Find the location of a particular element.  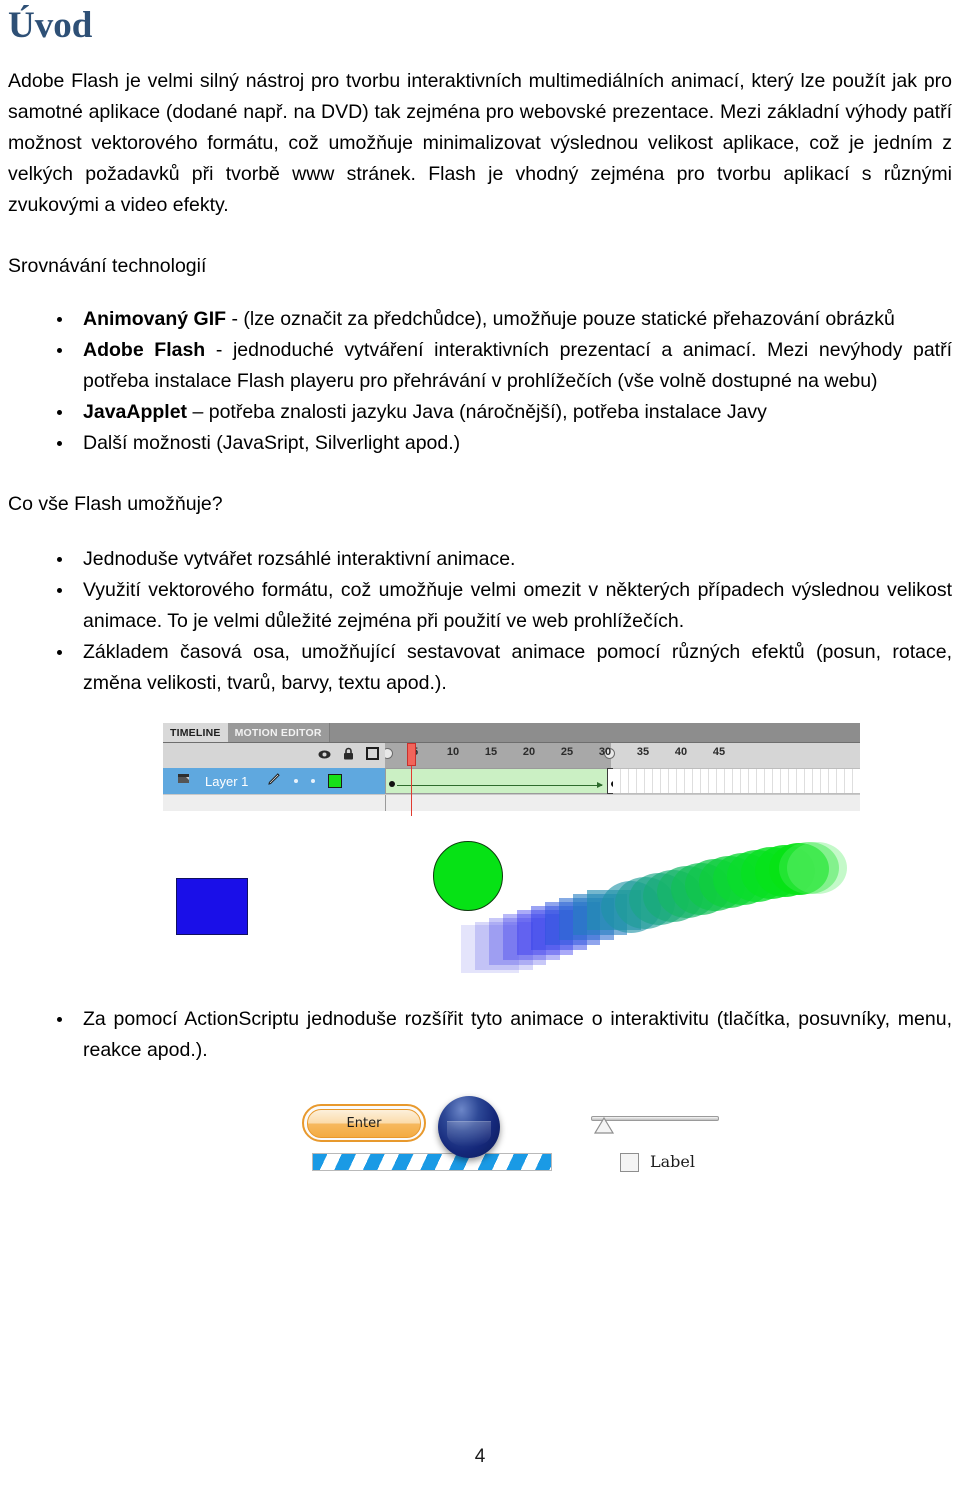

timeline-frames is located at coordinates (622, 781).